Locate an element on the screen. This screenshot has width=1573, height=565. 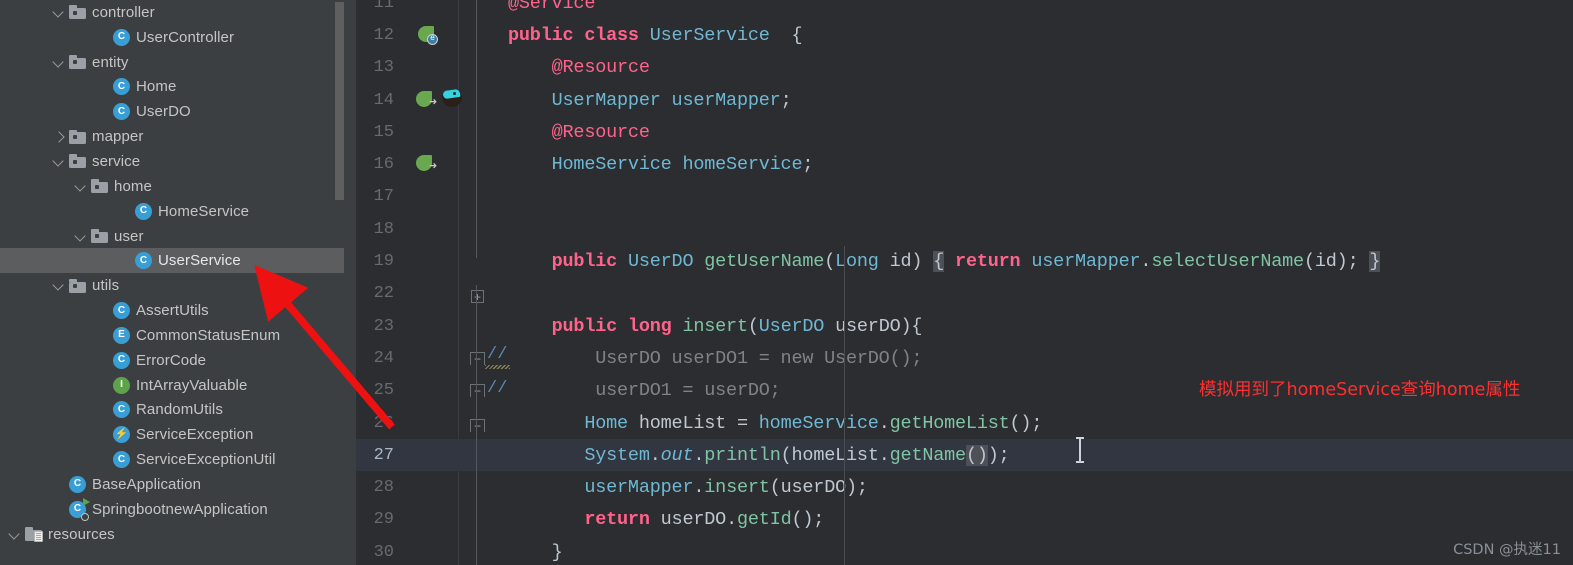
tree-item-label: IntArrayValuable is located at coordinates (192, 385).